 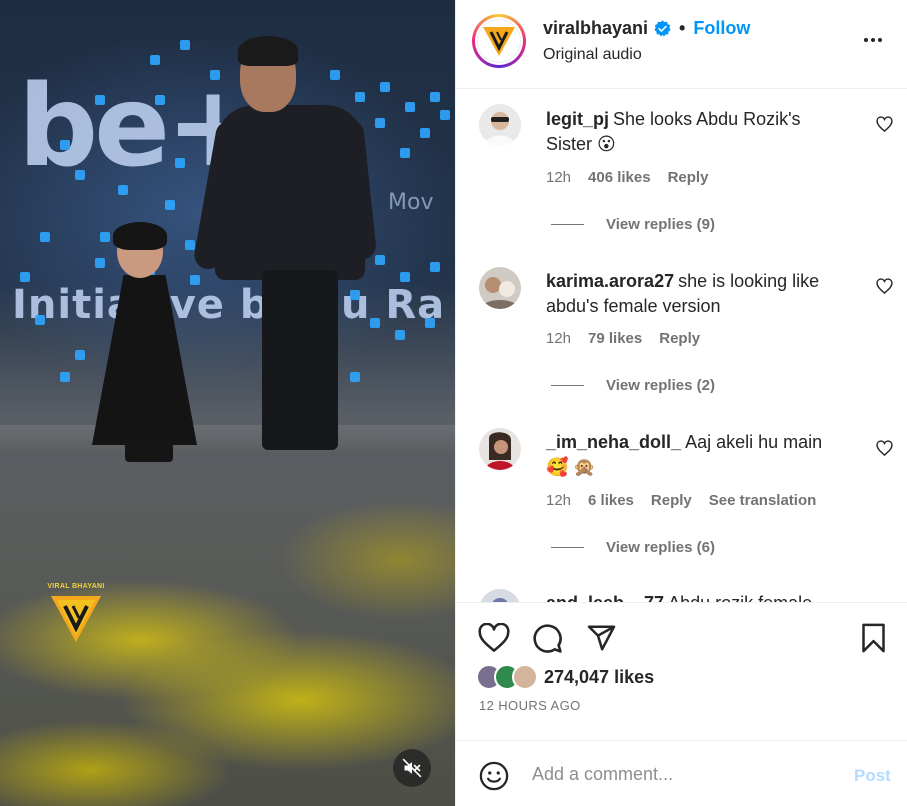 What do you see at coordinates (681, 44) in the screenshot?
I see `post-header: viralbhayani • Follow Original audio` at bounding box center [681, 44].